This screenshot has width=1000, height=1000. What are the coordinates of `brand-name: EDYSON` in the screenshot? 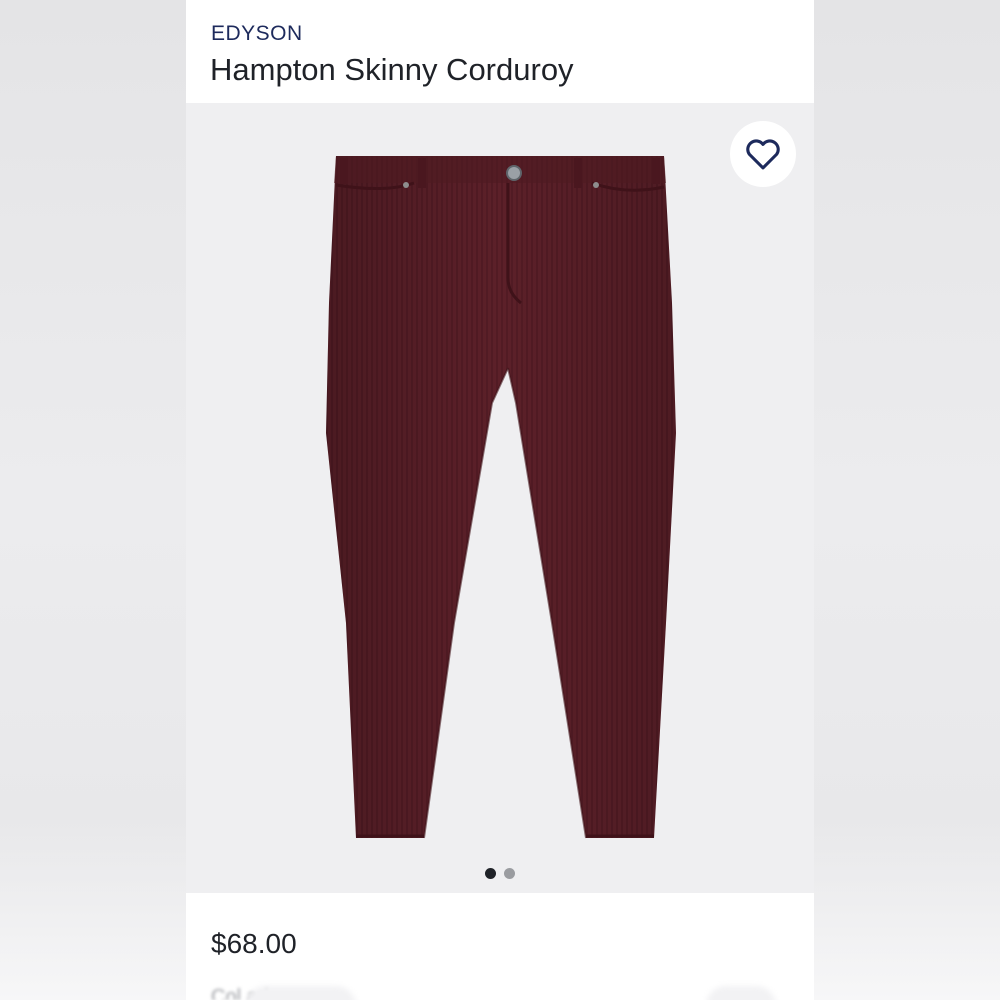 It's located at (257, 34).